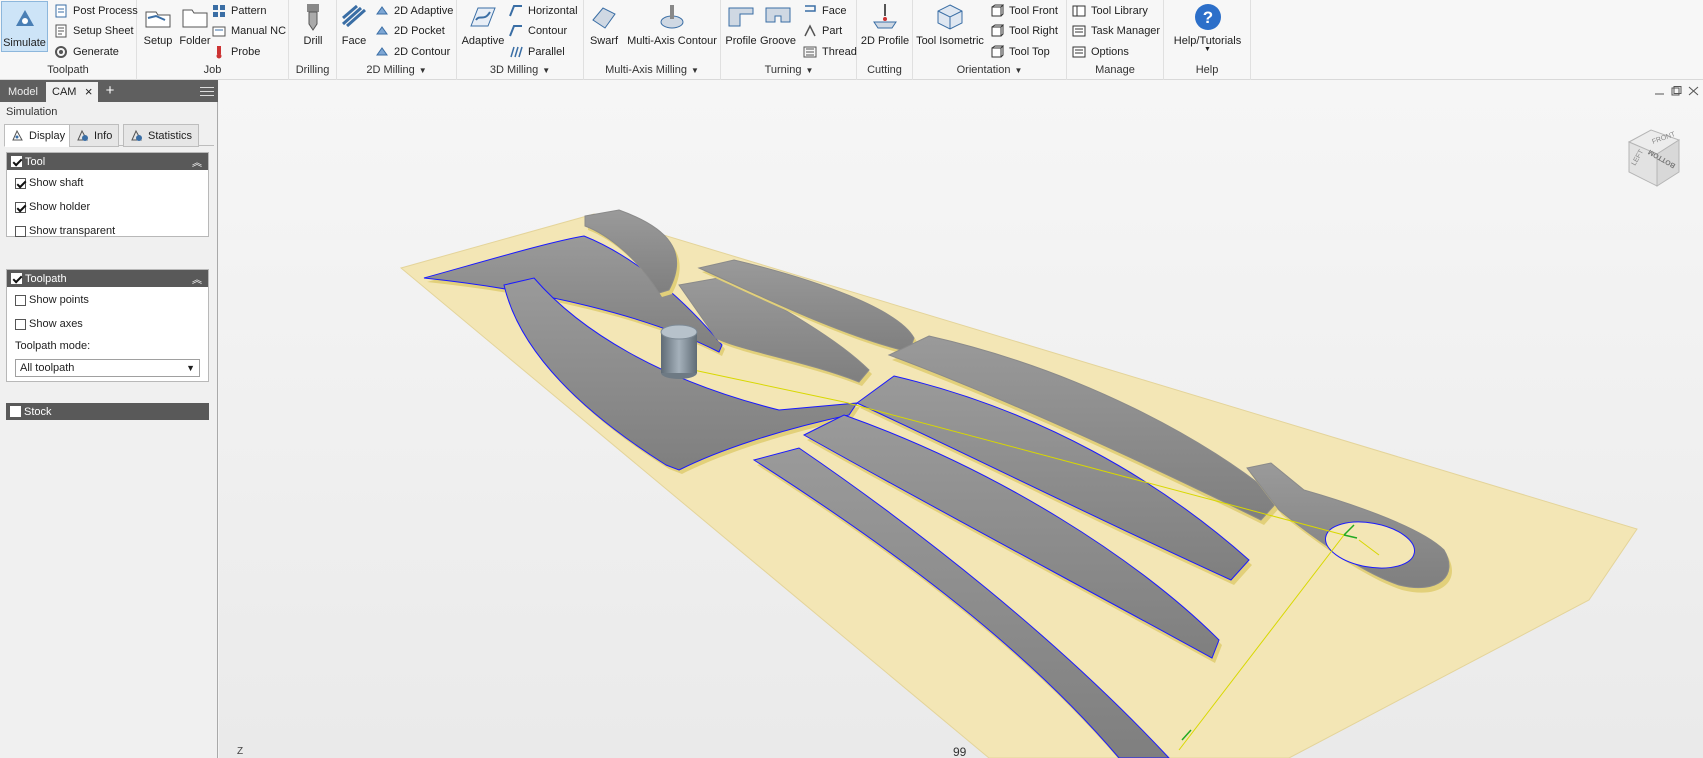 The width and height of the screenshot is (1703, 758). What do you see at coordinates (396, 70) in the screenshot?
I see `2d-milling-group-title: 2D Milling ▼` at bounding box center [396, 70].